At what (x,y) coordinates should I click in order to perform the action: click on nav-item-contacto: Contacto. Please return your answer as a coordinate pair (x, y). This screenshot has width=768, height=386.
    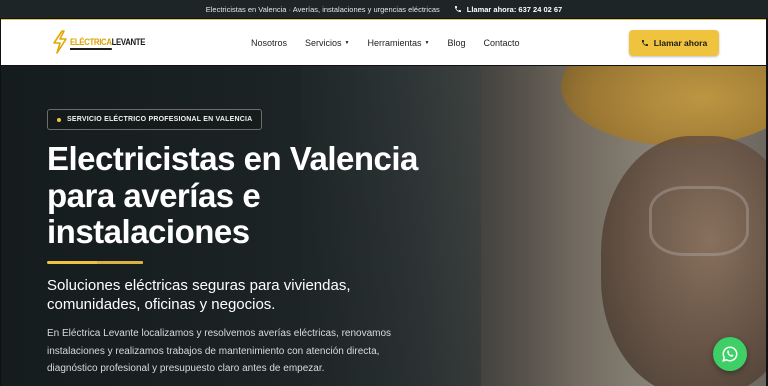
    Looking at the image, I should click on (501, 43).